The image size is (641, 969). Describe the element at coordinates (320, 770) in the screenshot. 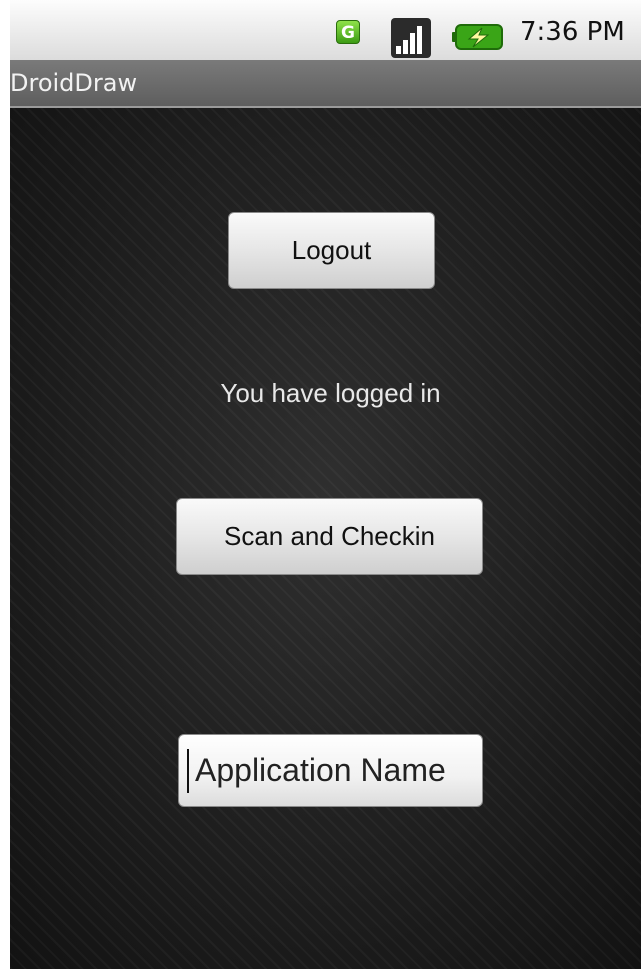

I see `application-name-value: Application Name` at that location.